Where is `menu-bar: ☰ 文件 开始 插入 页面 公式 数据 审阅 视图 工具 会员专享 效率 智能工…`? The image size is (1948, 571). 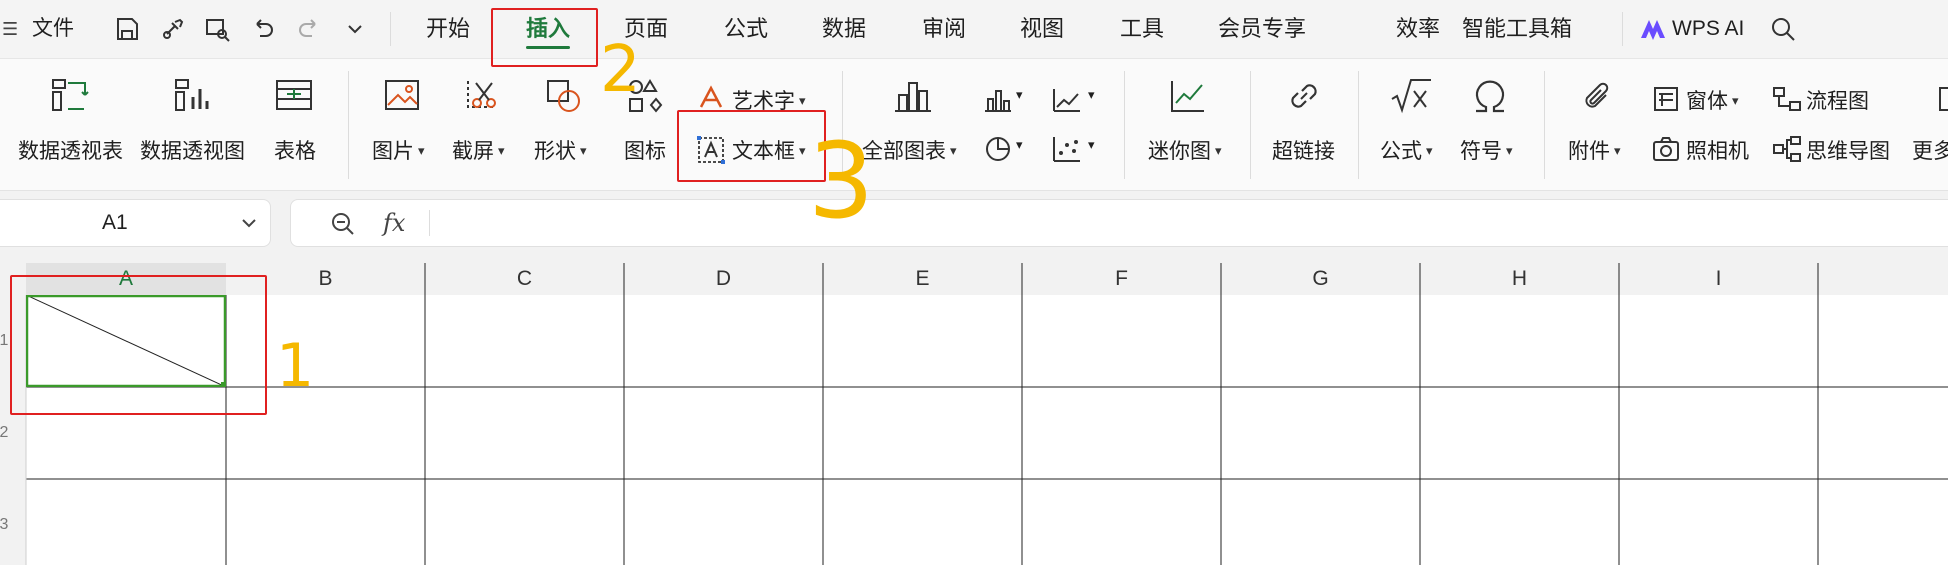 menu-bar: ☰ 文件 开始 插入 页面 公式 数据 审阅 视图 工具 会员专享 效率 智能工… is located at coordinates (974, 29).